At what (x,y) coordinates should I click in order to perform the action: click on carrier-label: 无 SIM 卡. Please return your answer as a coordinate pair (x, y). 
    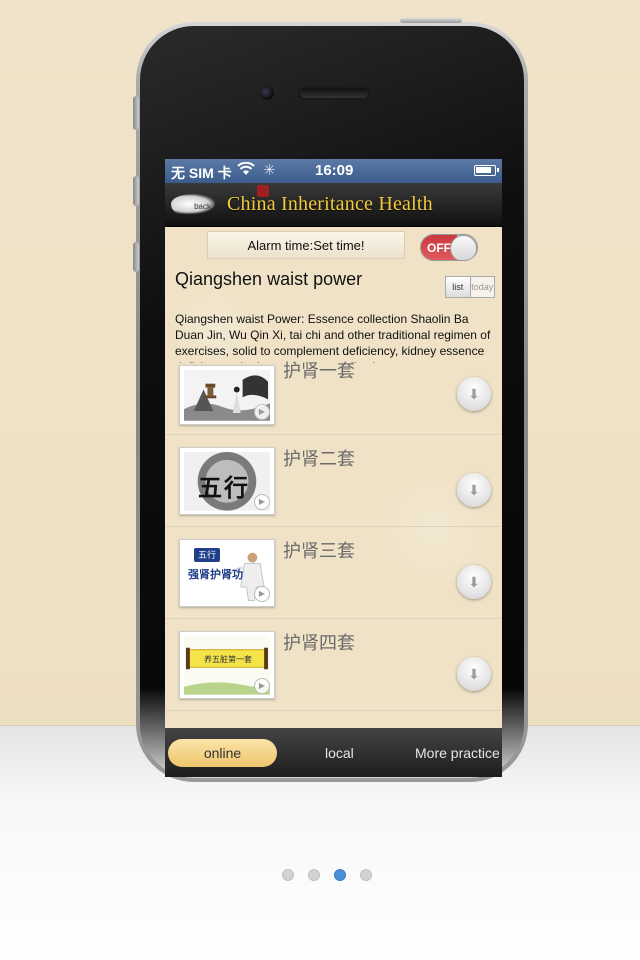
    Looking at the image, I should click on (201, 173).